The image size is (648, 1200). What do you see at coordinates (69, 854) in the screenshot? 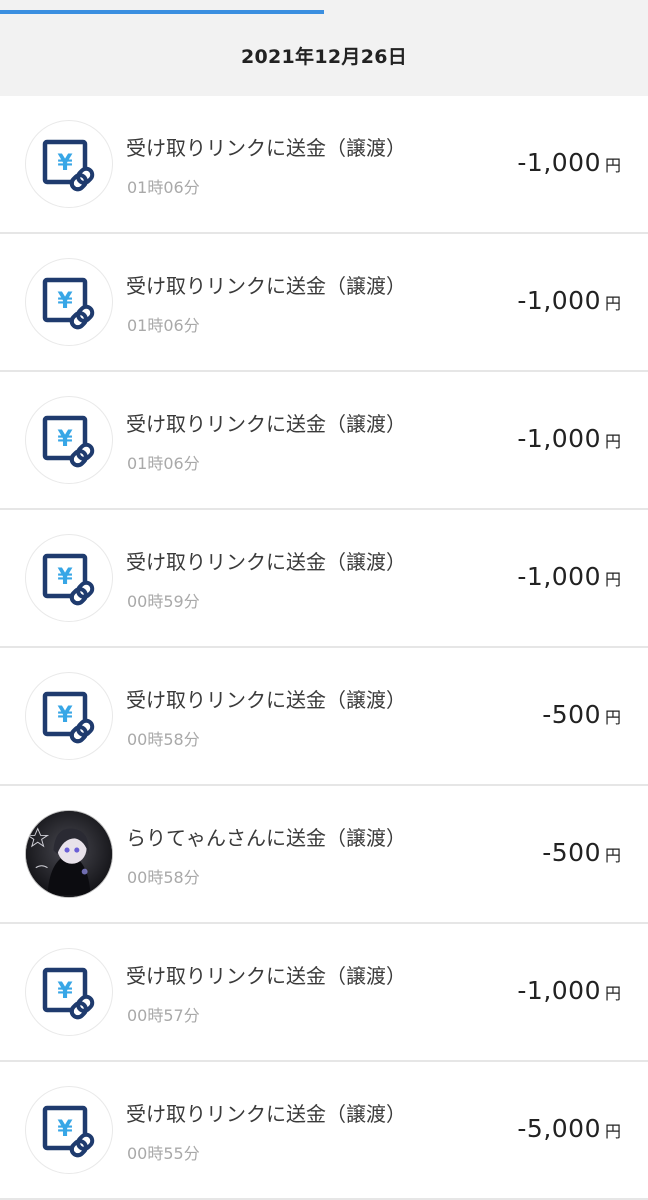
I see `user-avatar` at bounding box center [69, 854].